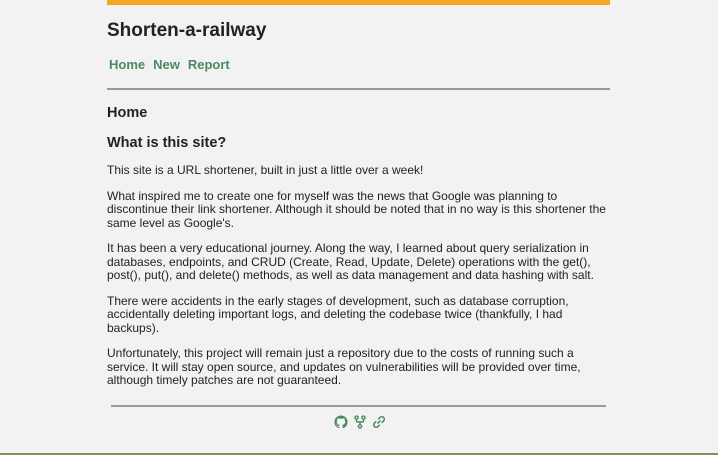 This screenshot has height=455, width=718. What do you see at coordinates (358, 89) in the screenshot?
I see `header-divider` at bounding box center [358, 89].